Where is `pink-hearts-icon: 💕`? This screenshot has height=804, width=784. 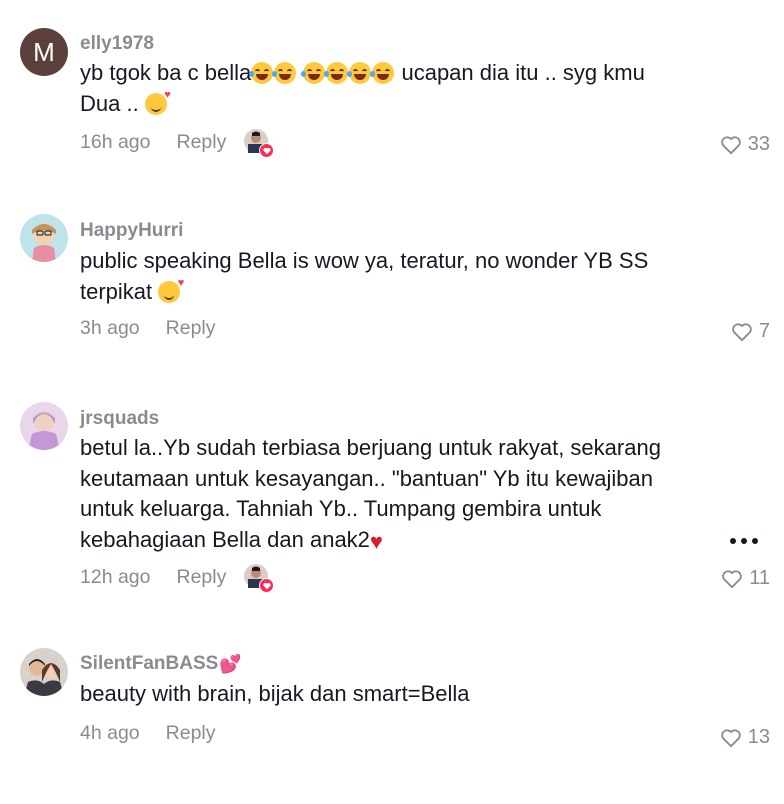
pink-hearts-icon: 💕 is located at coordinates (230, 664).